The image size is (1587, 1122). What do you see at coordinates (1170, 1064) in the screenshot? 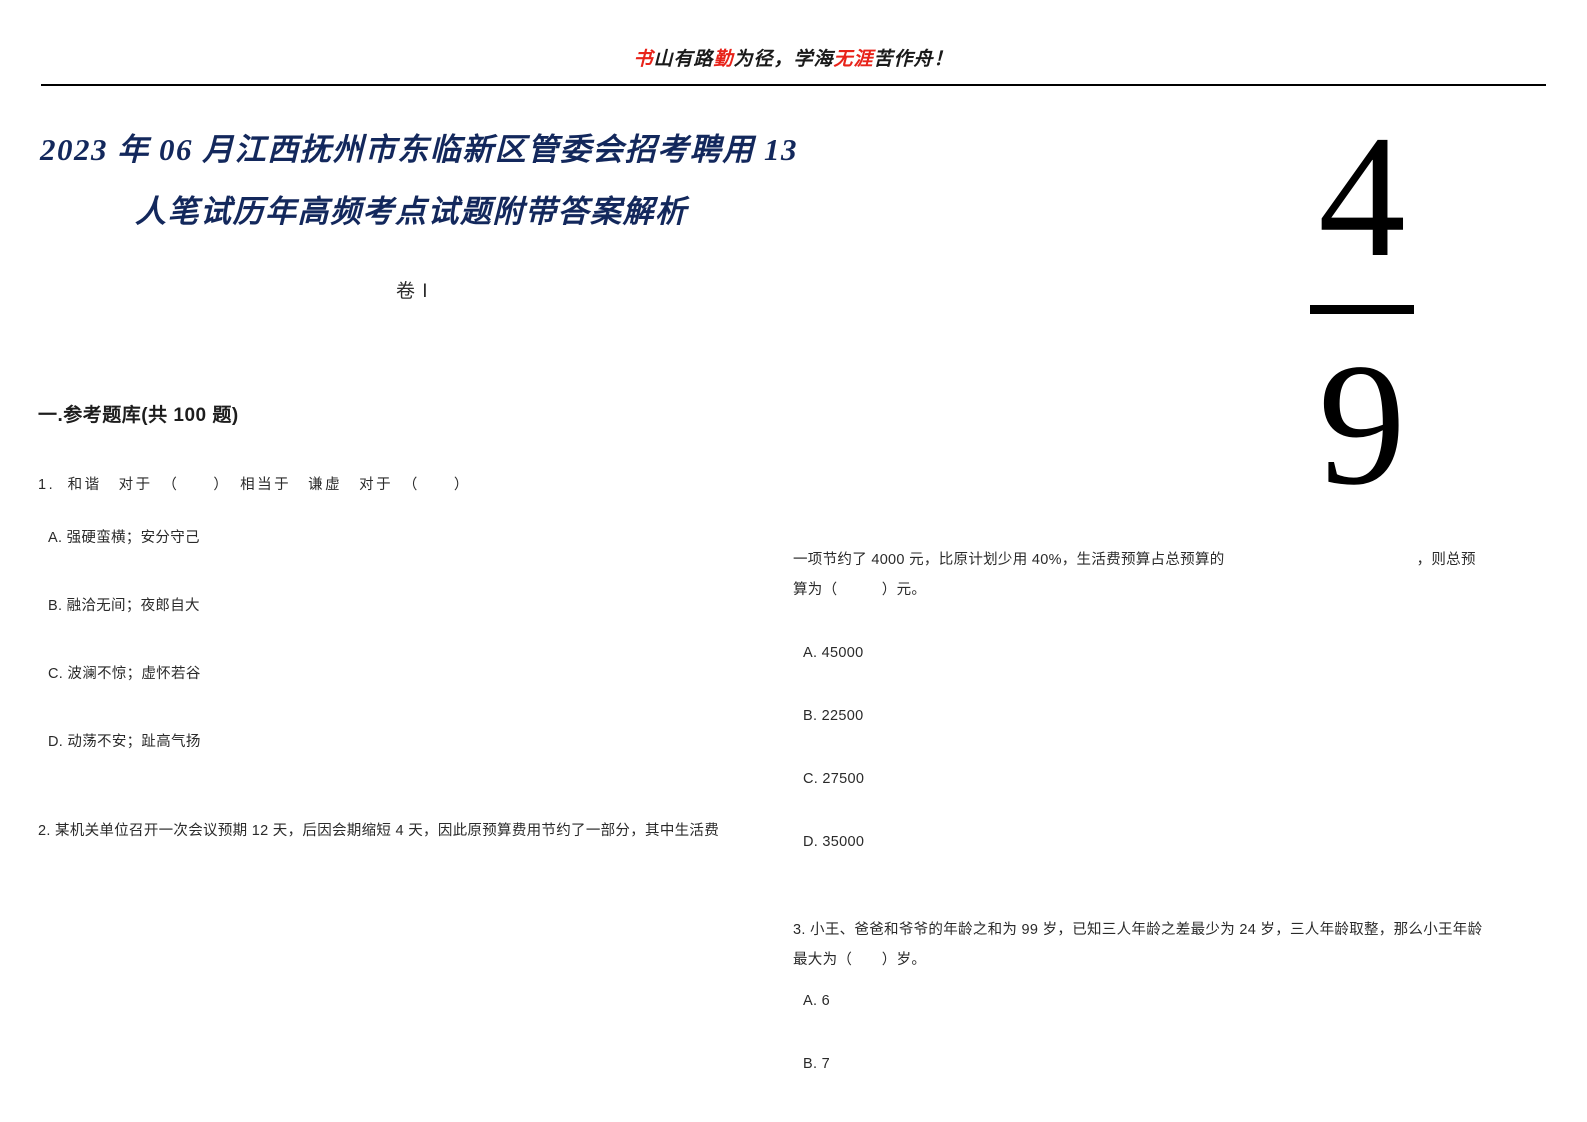
I see `question-3-option-b: B. 7` at bounding box center [1170, 1064].